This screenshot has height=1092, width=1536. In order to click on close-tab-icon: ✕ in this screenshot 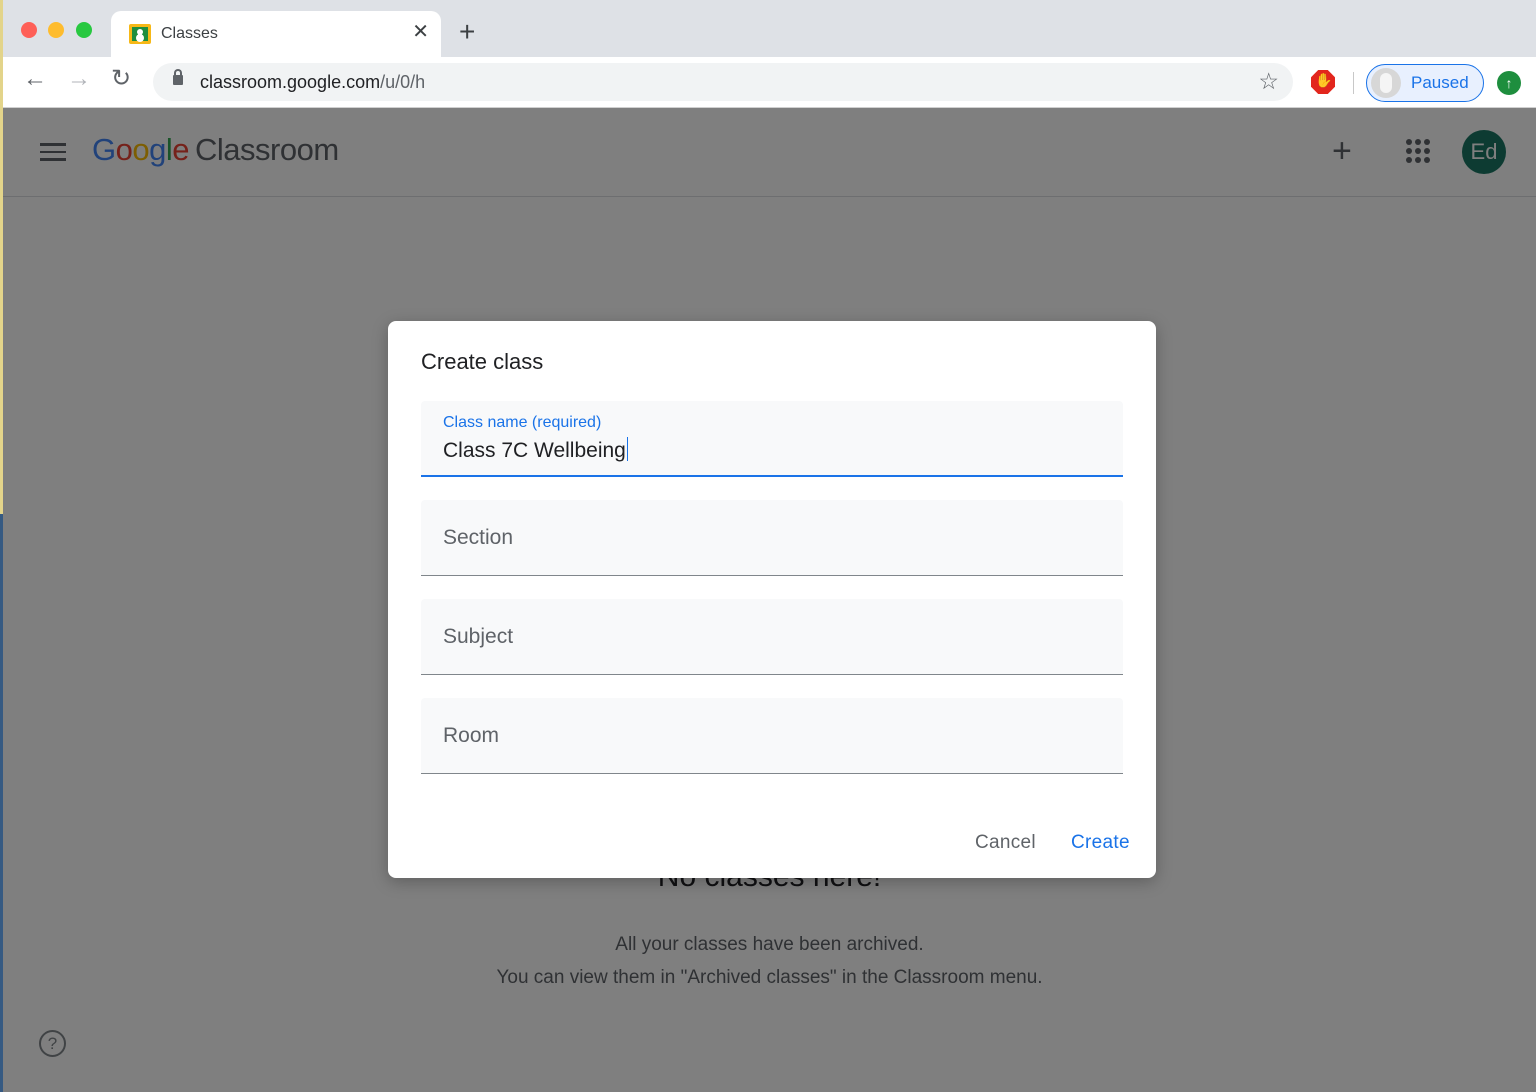, I will do `click(420, 32)`.